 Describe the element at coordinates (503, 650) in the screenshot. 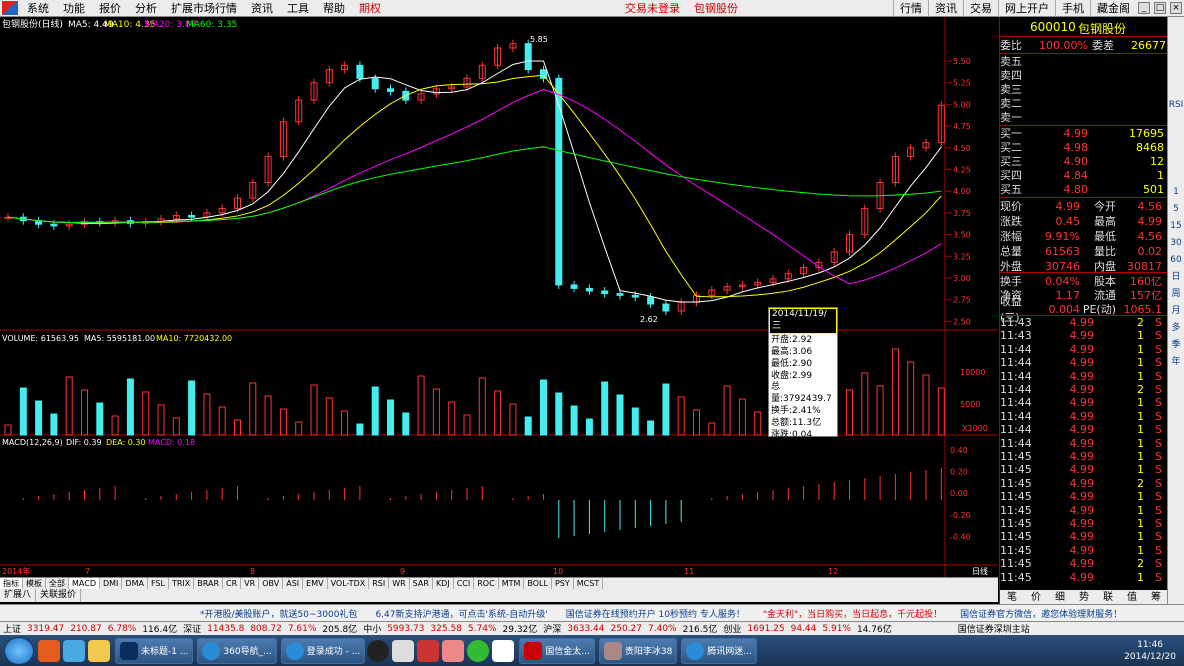

I see `guosen-icon` at that location.